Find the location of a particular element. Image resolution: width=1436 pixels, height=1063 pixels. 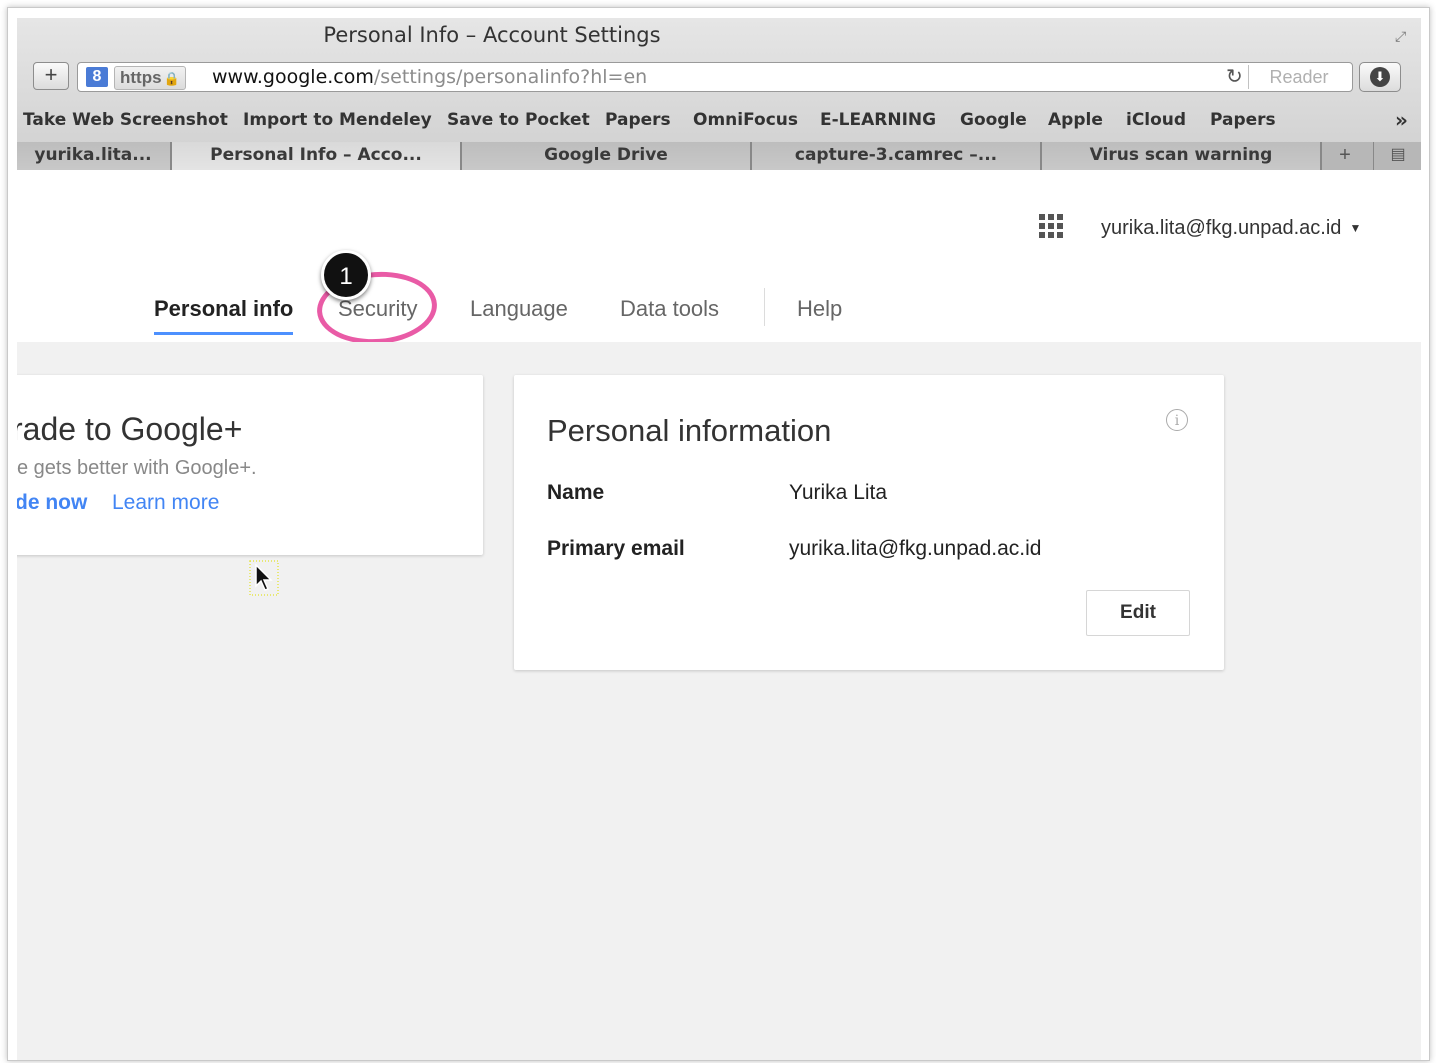

url-path: /settings/personalinfo?hl=en is located at coordinates (510, 77).